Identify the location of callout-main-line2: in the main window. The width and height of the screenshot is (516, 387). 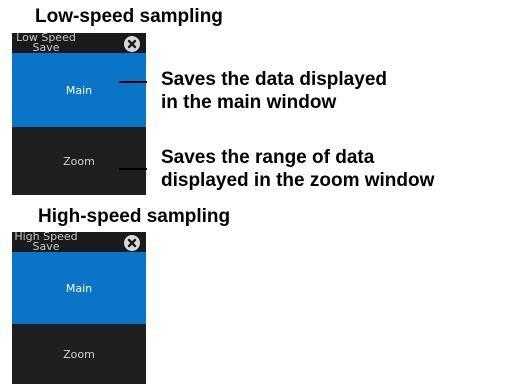
(249, 102).